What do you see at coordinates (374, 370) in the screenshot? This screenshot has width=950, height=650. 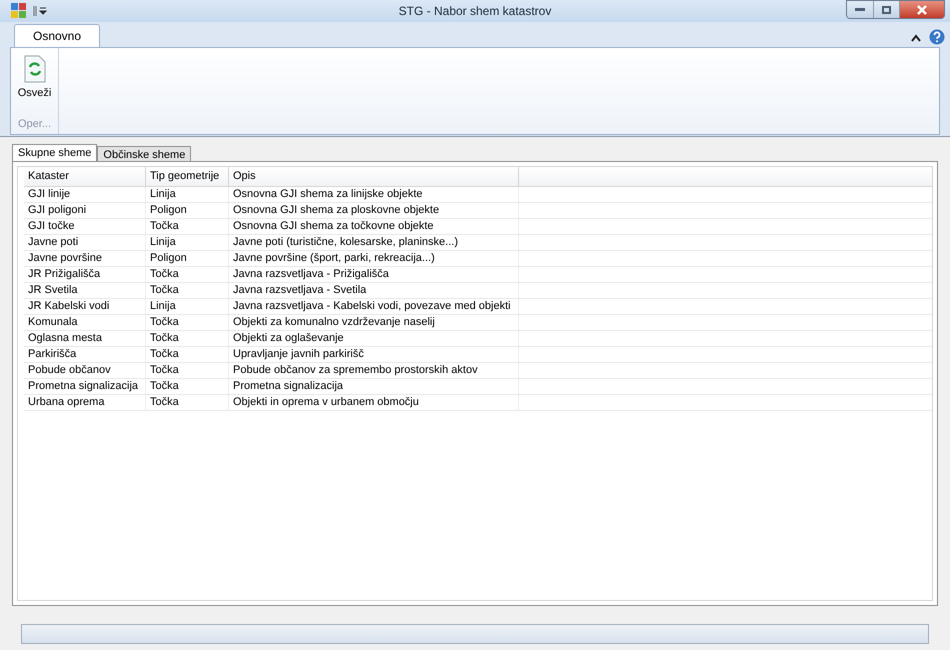 I see `table-cell: Pobude občanov za spremembo prostorskih aktov` at bounding box center [374, 370].